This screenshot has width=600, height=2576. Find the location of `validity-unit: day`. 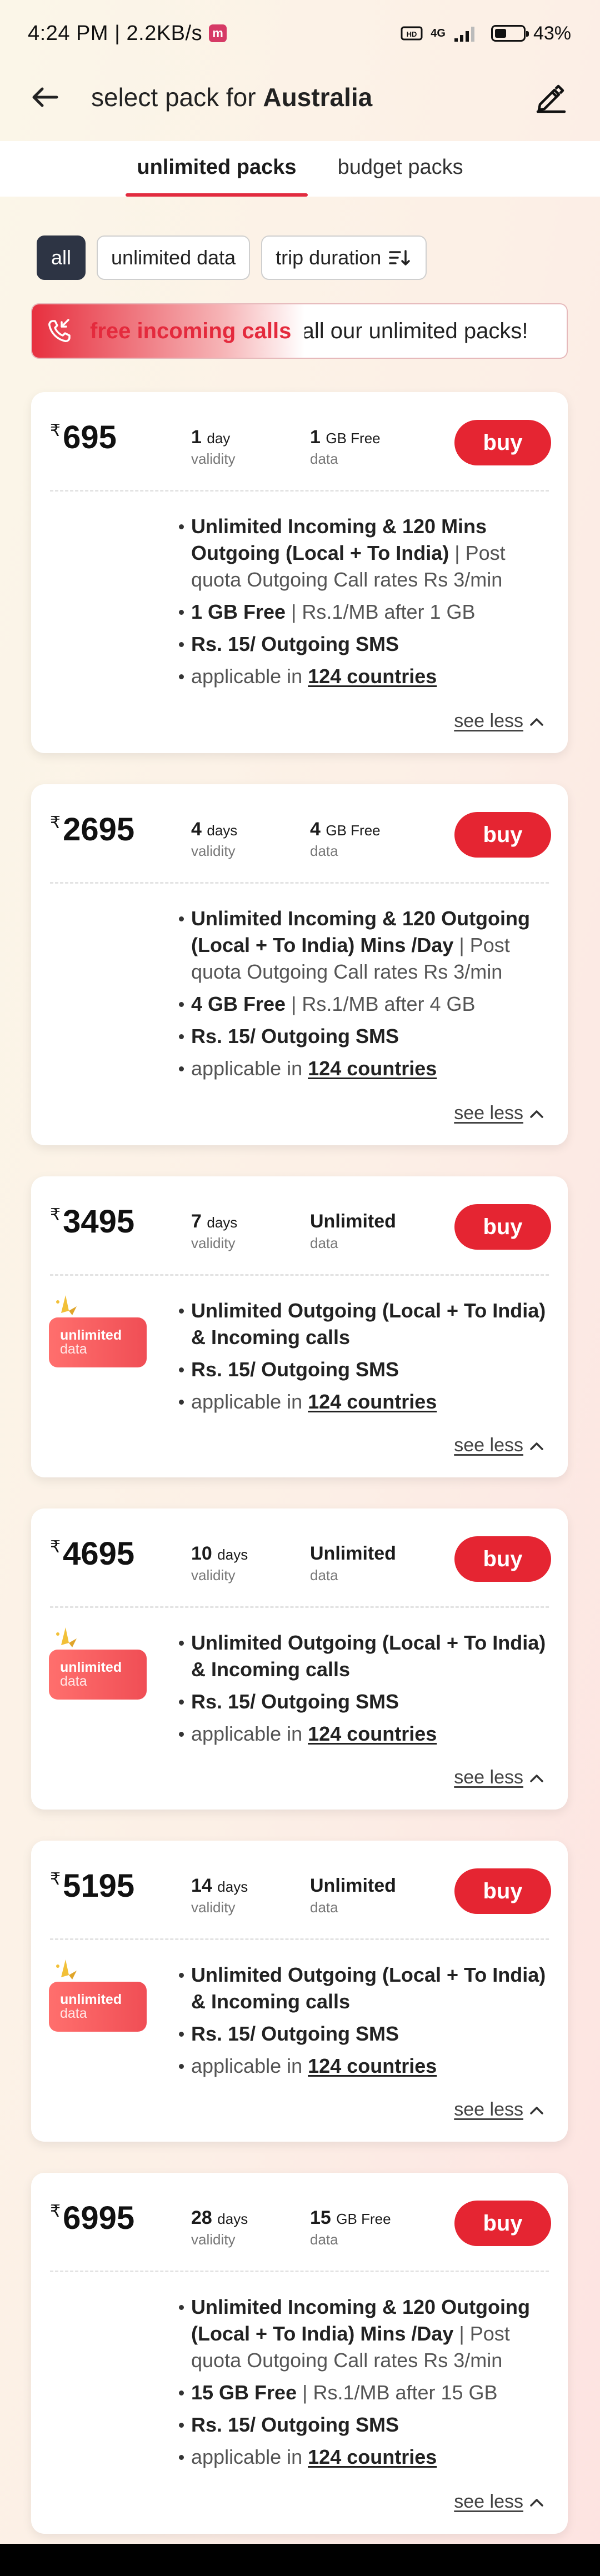

validity-unit: day is located at coordinates (219, 439).